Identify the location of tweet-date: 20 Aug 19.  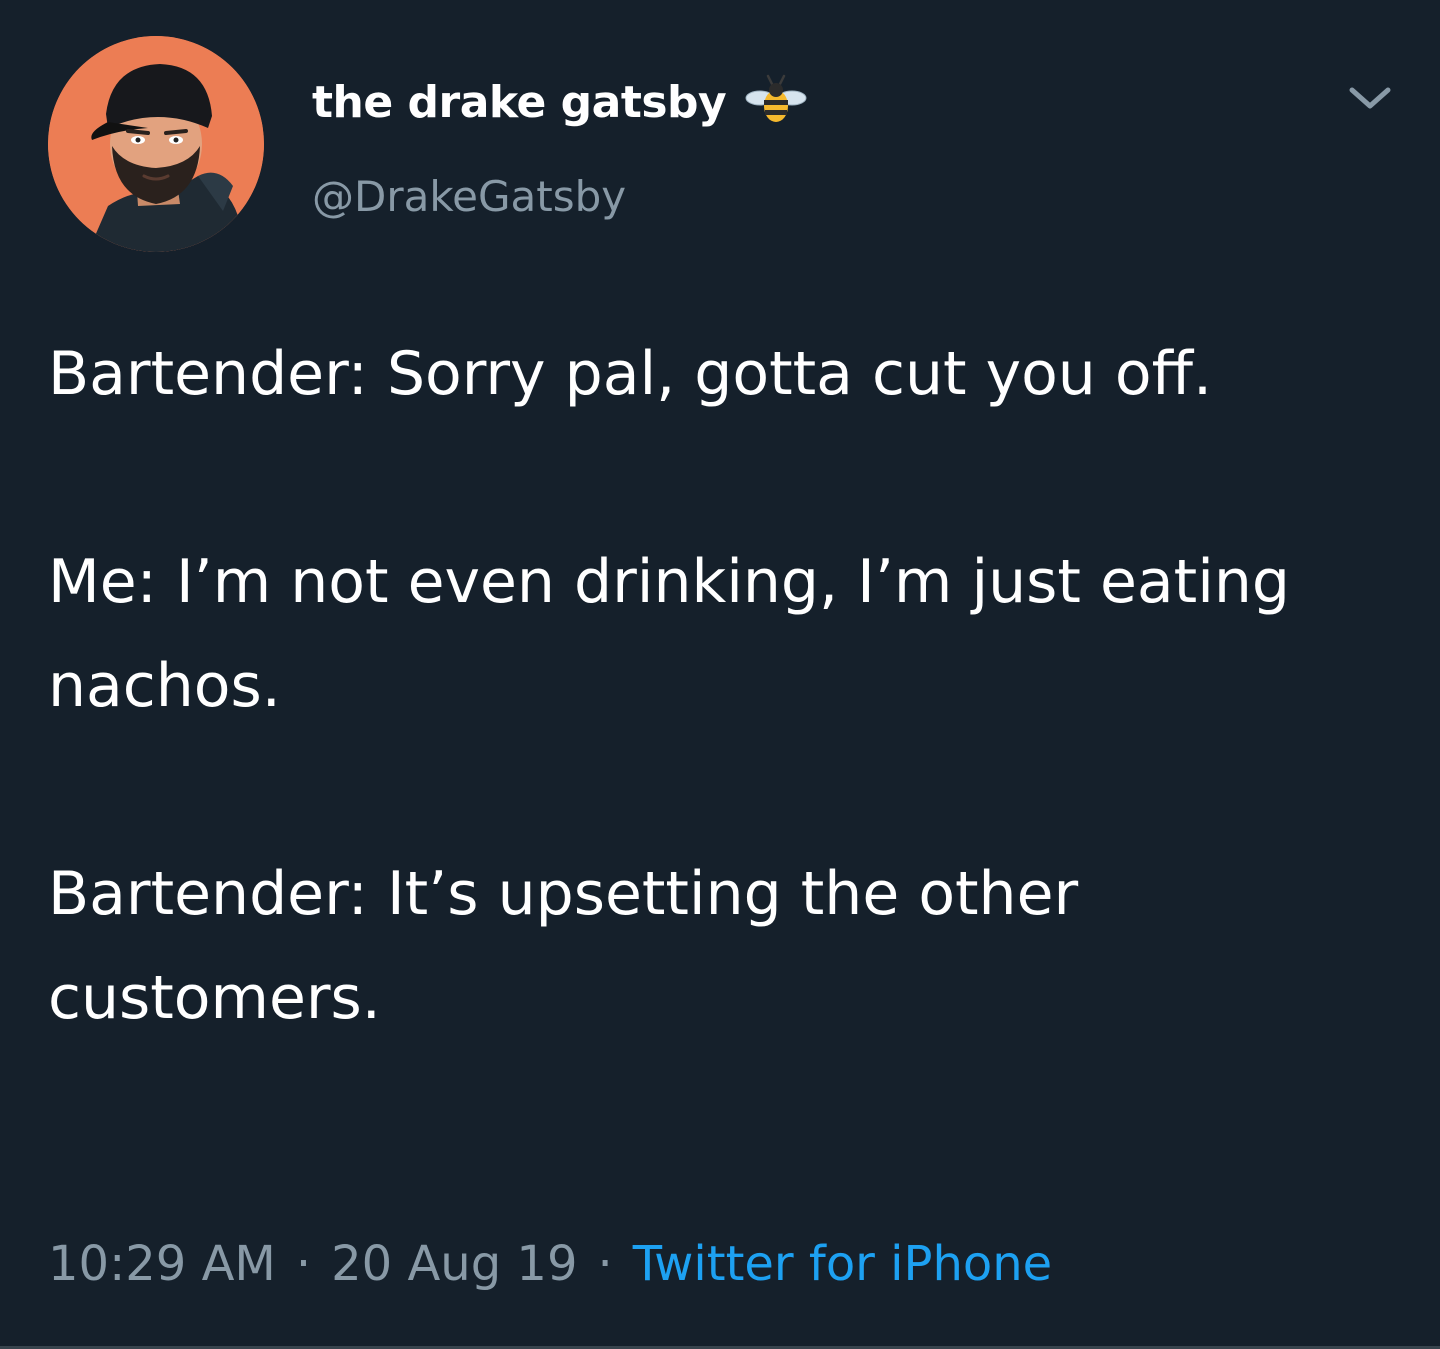
(454, 1264).